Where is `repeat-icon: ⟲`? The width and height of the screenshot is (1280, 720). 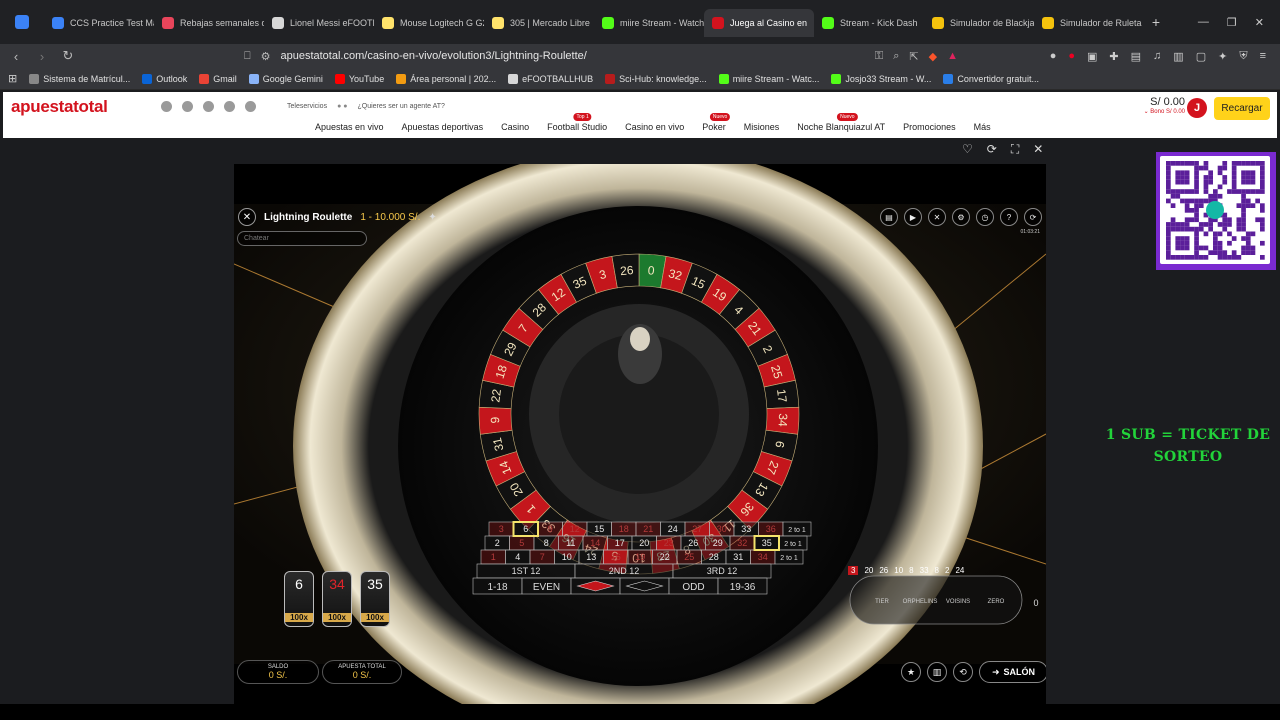
repeat-icon: ⟲ is located at coordinates (963, 672).